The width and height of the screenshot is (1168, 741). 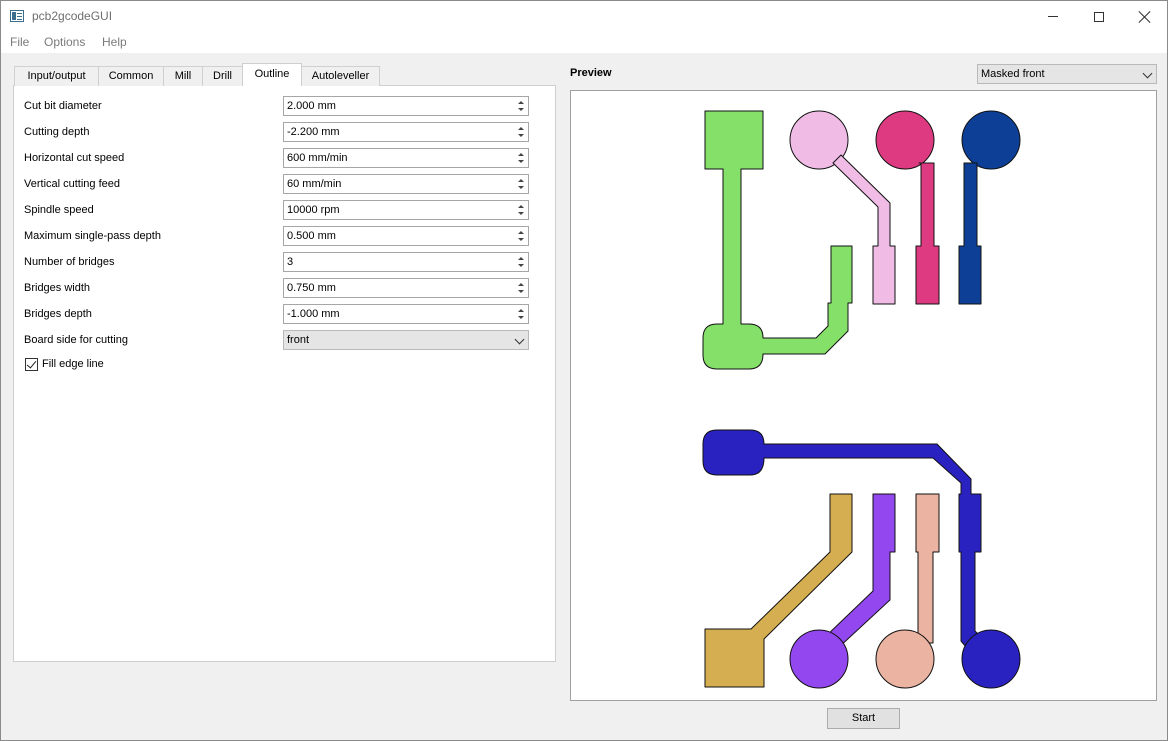 I want to click on window-title: pcb2gcodeGUI, so click(x=72, y=16).